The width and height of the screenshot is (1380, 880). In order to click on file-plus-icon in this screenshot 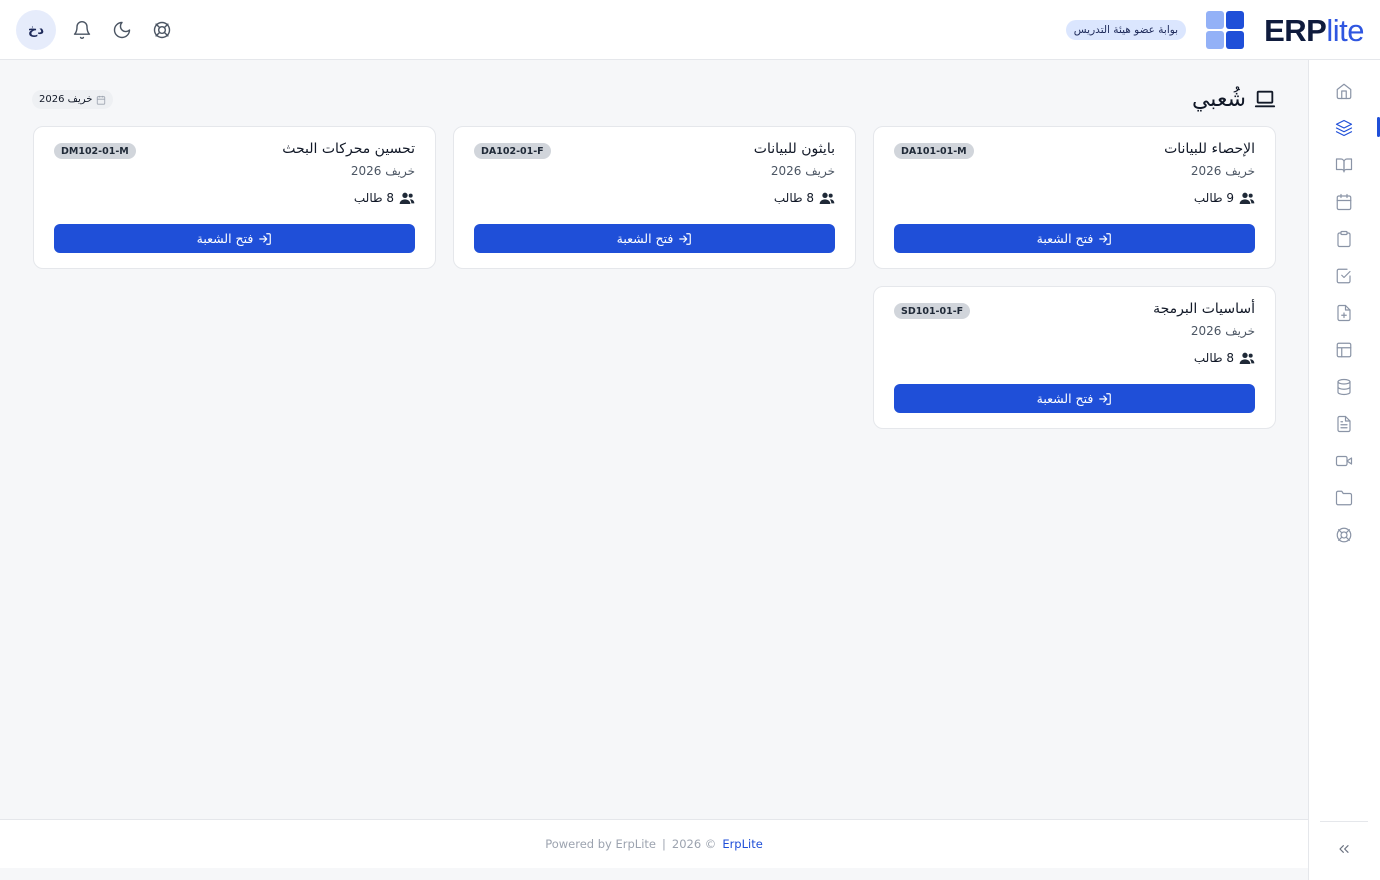, I will do `click(1344, 312)`.